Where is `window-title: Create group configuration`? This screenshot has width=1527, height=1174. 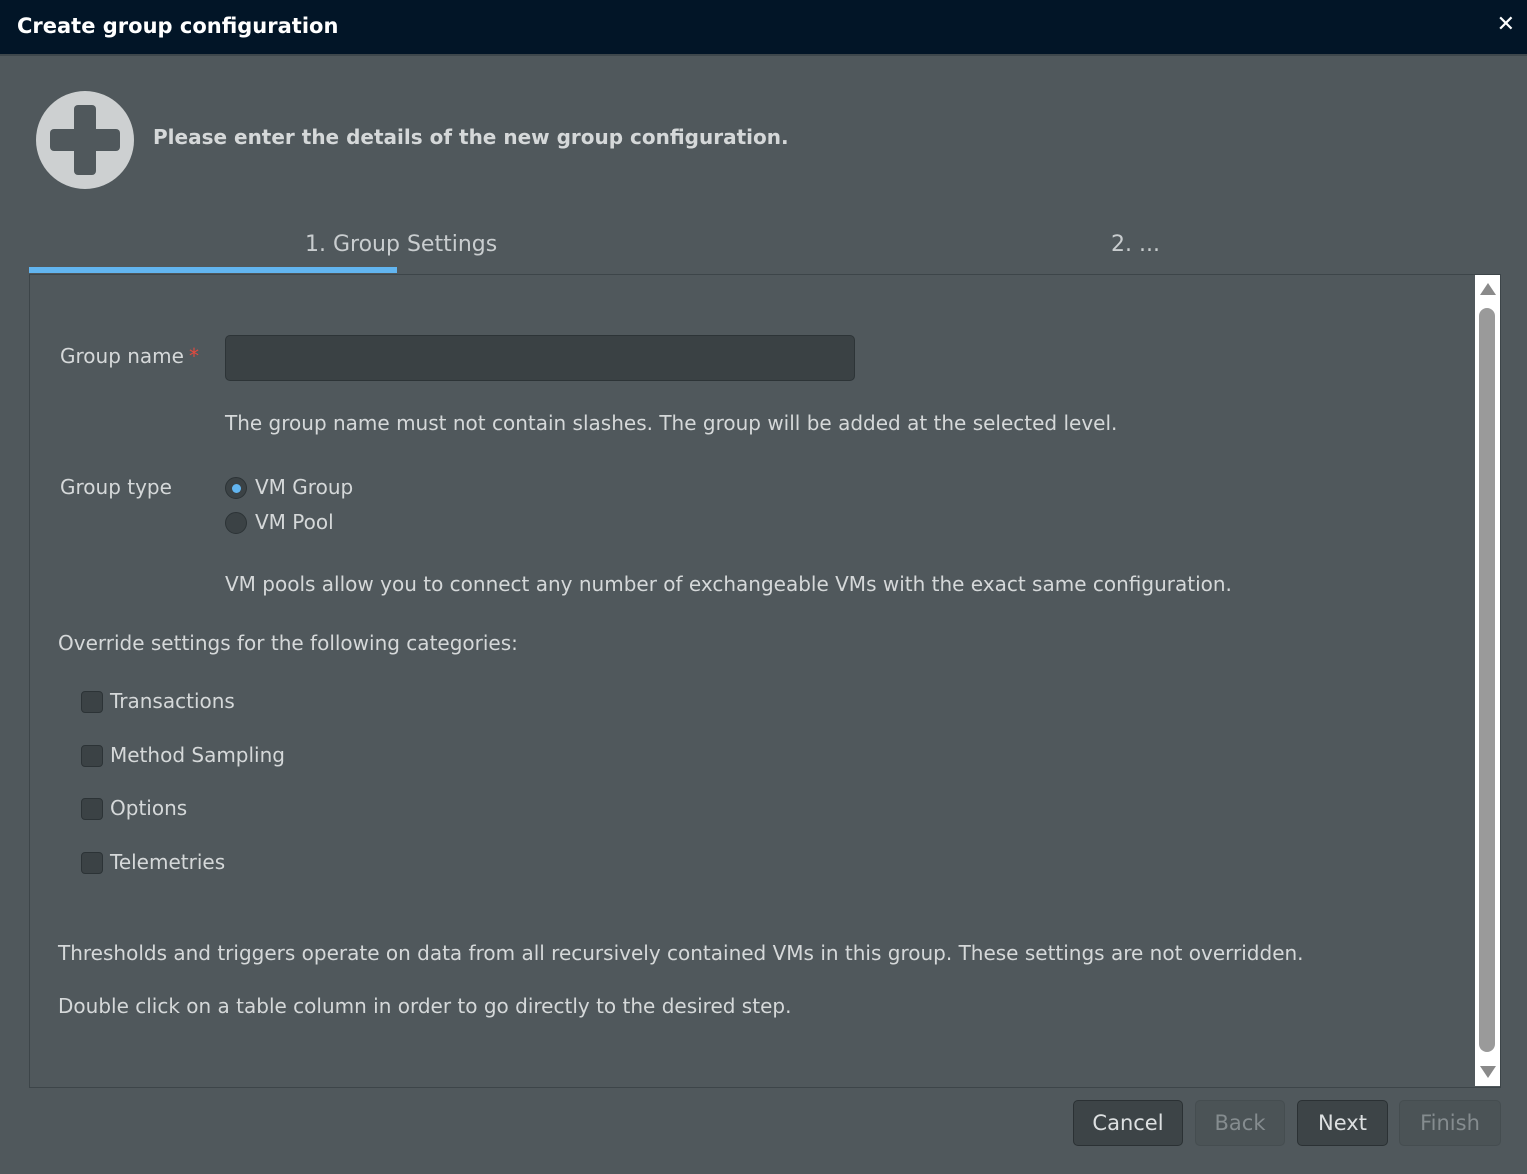 window-title: Create group configuration is located at coordinates (178, 26).